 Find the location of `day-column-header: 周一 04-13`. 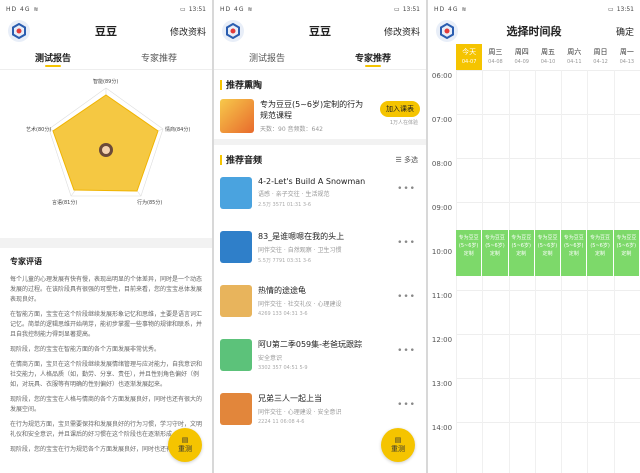

day-column-header: 周一 04-13 is located at coordinates (627, 57).